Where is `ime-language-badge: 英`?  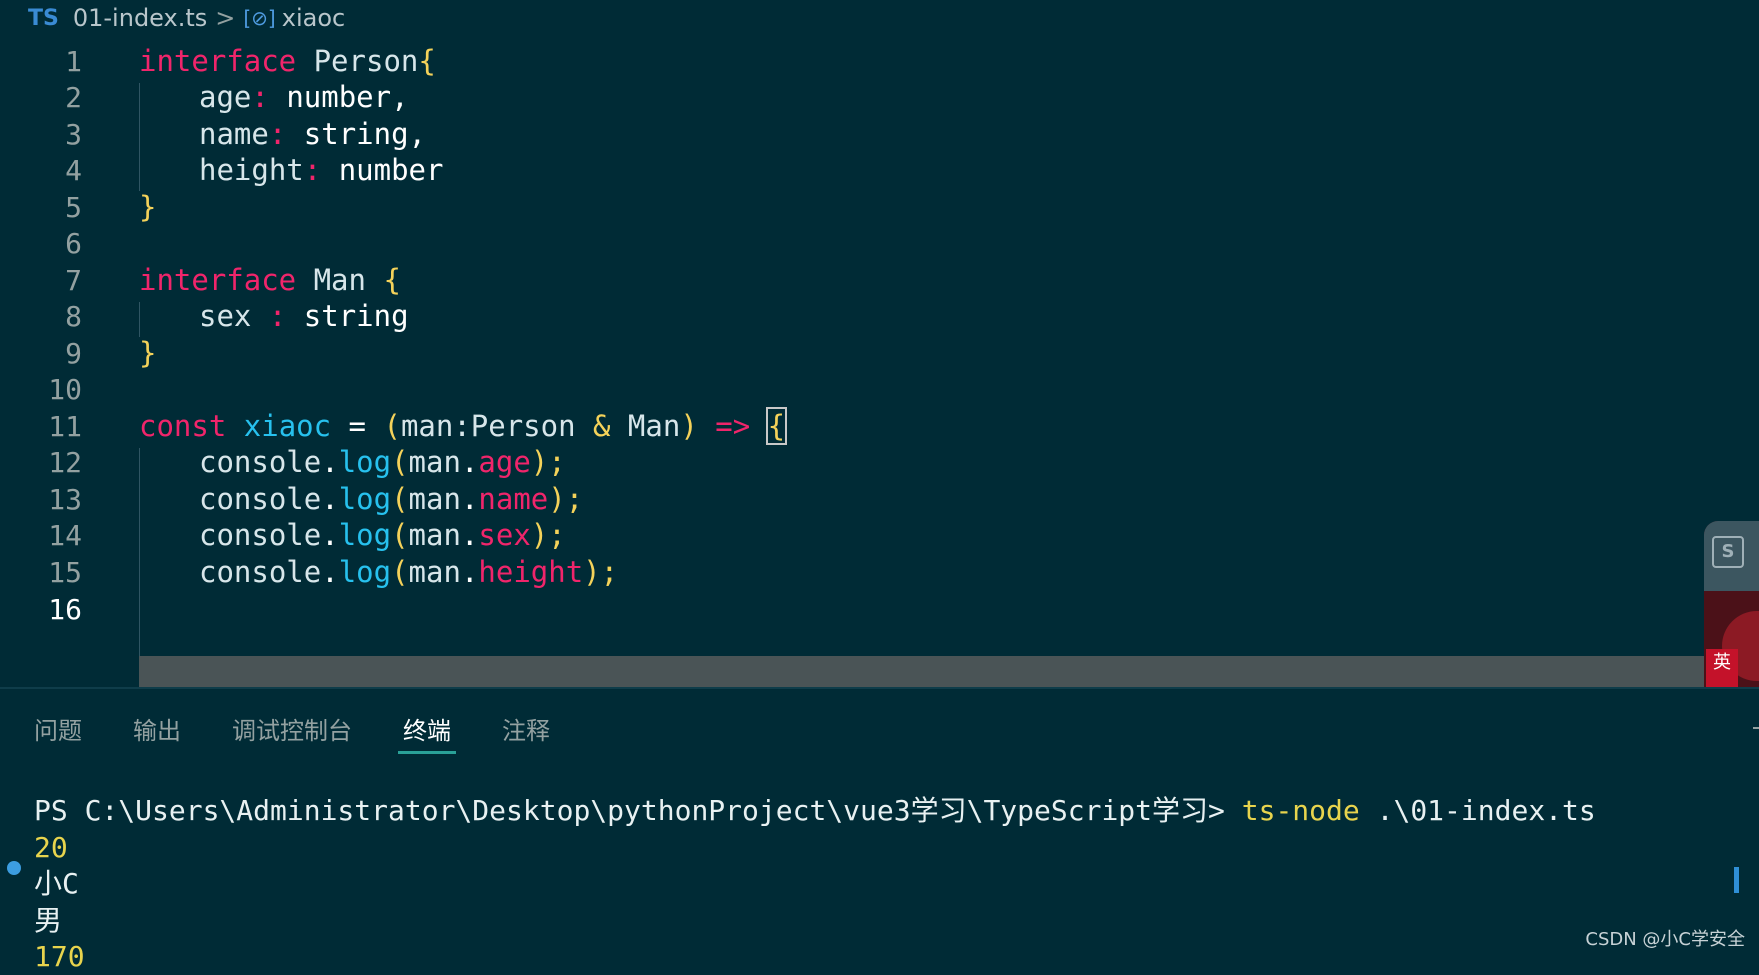
ime-language-badge: 英 is located at coordinates (1722, 668).